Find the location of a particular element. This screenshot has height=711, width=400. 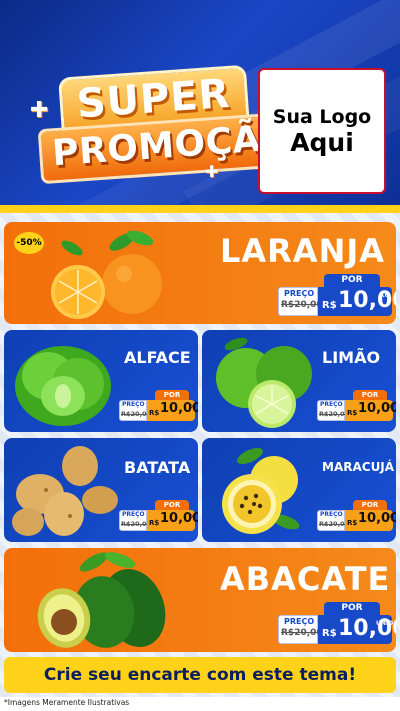

logo-placeholder: Sua Logo Aqui is located at coordinates (322, 131).